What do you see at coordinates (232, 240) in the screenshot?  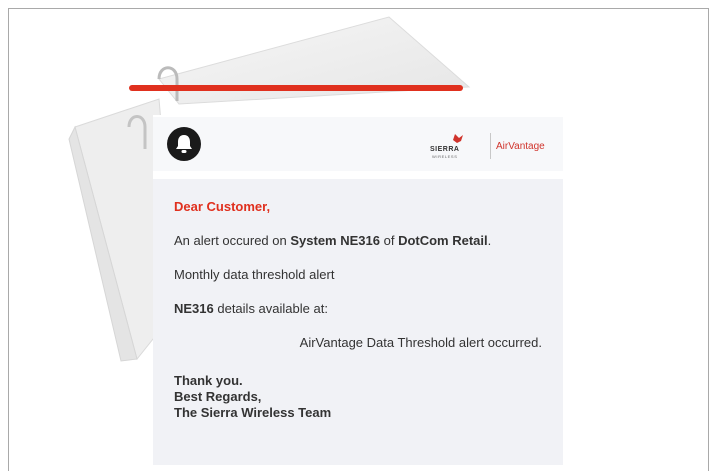 I see `alert-prefix: An alert occured on` at bounding box center [232, 240].